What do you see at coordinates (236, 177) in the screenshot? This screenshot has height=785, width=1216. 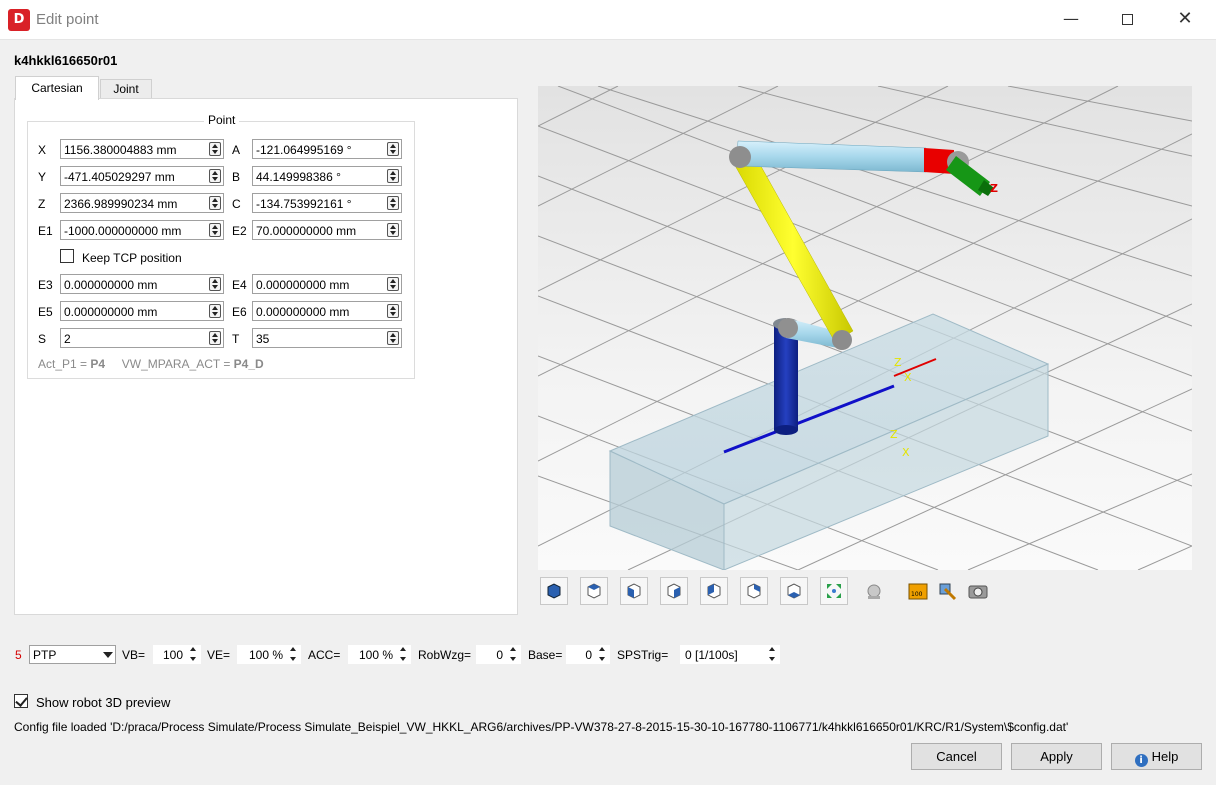 I see `label-b: B` at bounding box center [236, 177].